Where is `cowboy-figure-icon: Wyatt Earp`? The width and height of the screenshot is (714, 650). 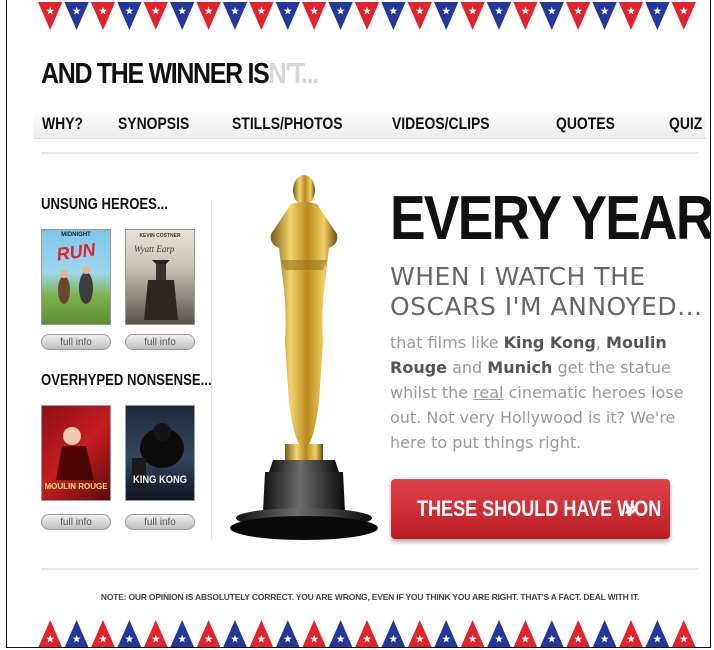
cowboy-figure-icon: Wyatt Earp is located at coordinates (156, 282).